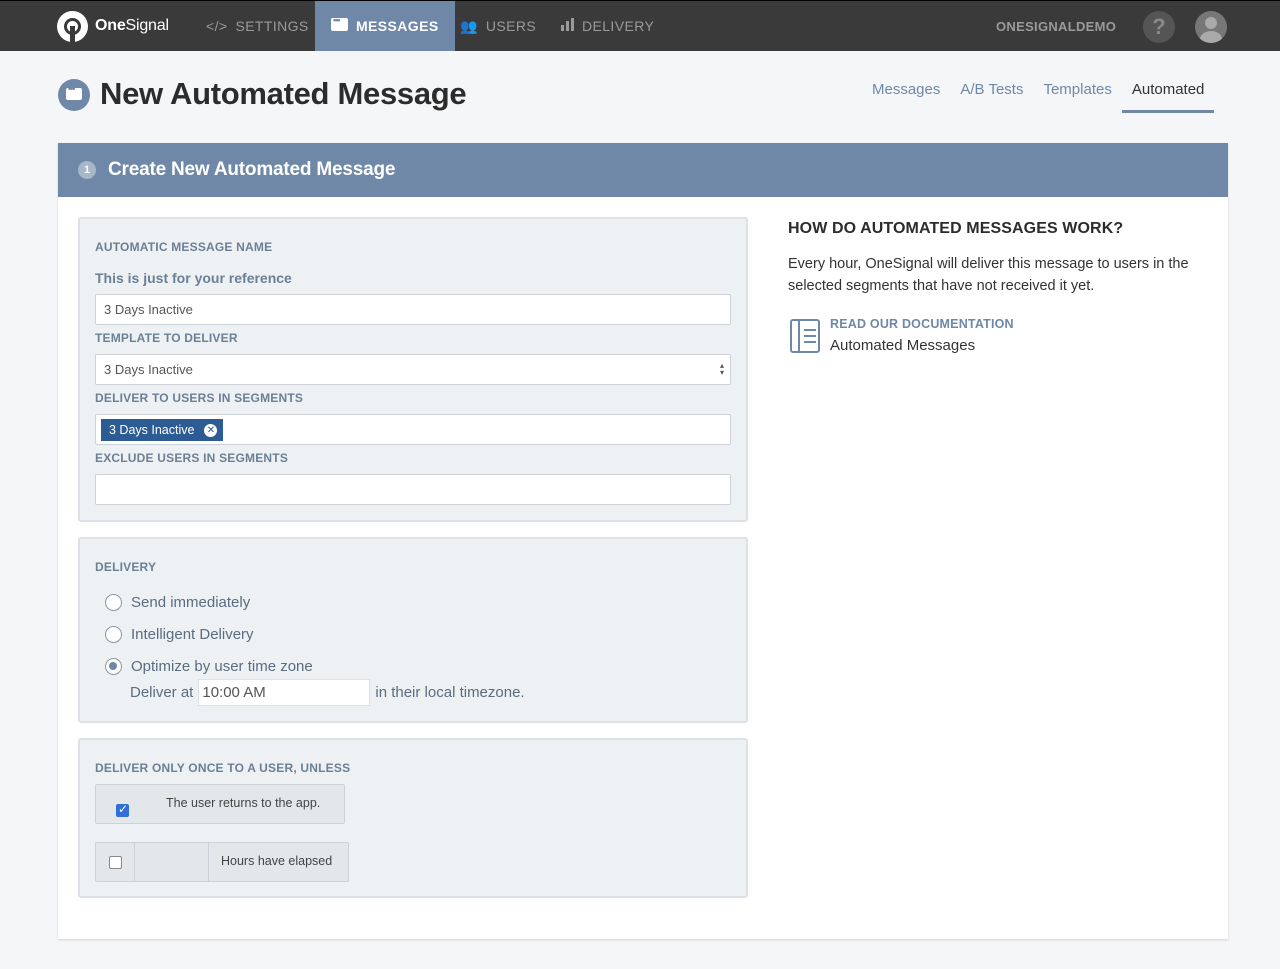 The image size is (1280, 969). Describe the element at coordinates (922, 324) in the screenshot. I see `documentation-link: READ OUR DOCUMENTATION` at that location.